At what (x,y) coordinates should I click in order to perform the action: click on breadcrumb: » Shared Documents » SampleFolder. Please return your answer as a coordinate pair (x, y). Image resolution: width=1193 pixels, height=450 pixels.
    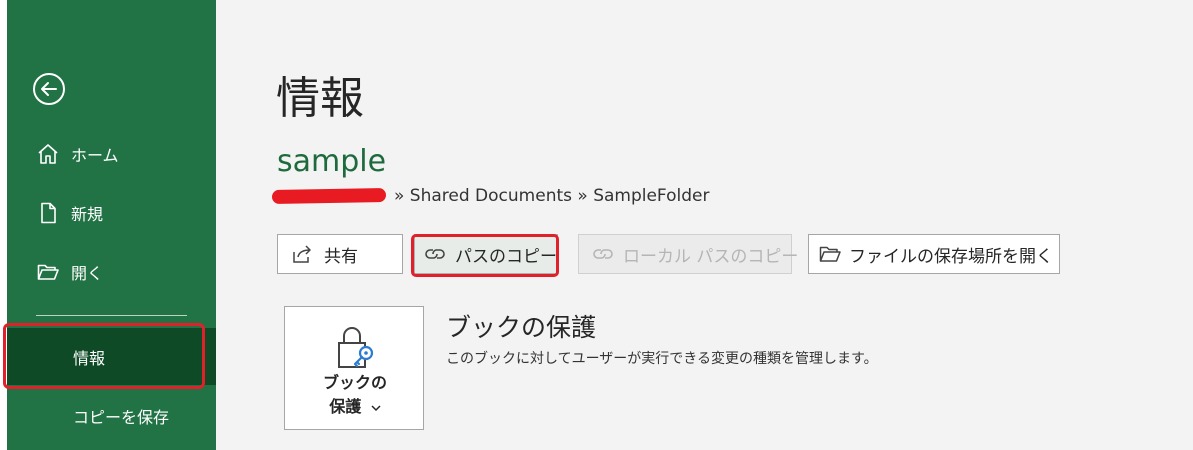
    Looking at the image, I should click on (490, 196).